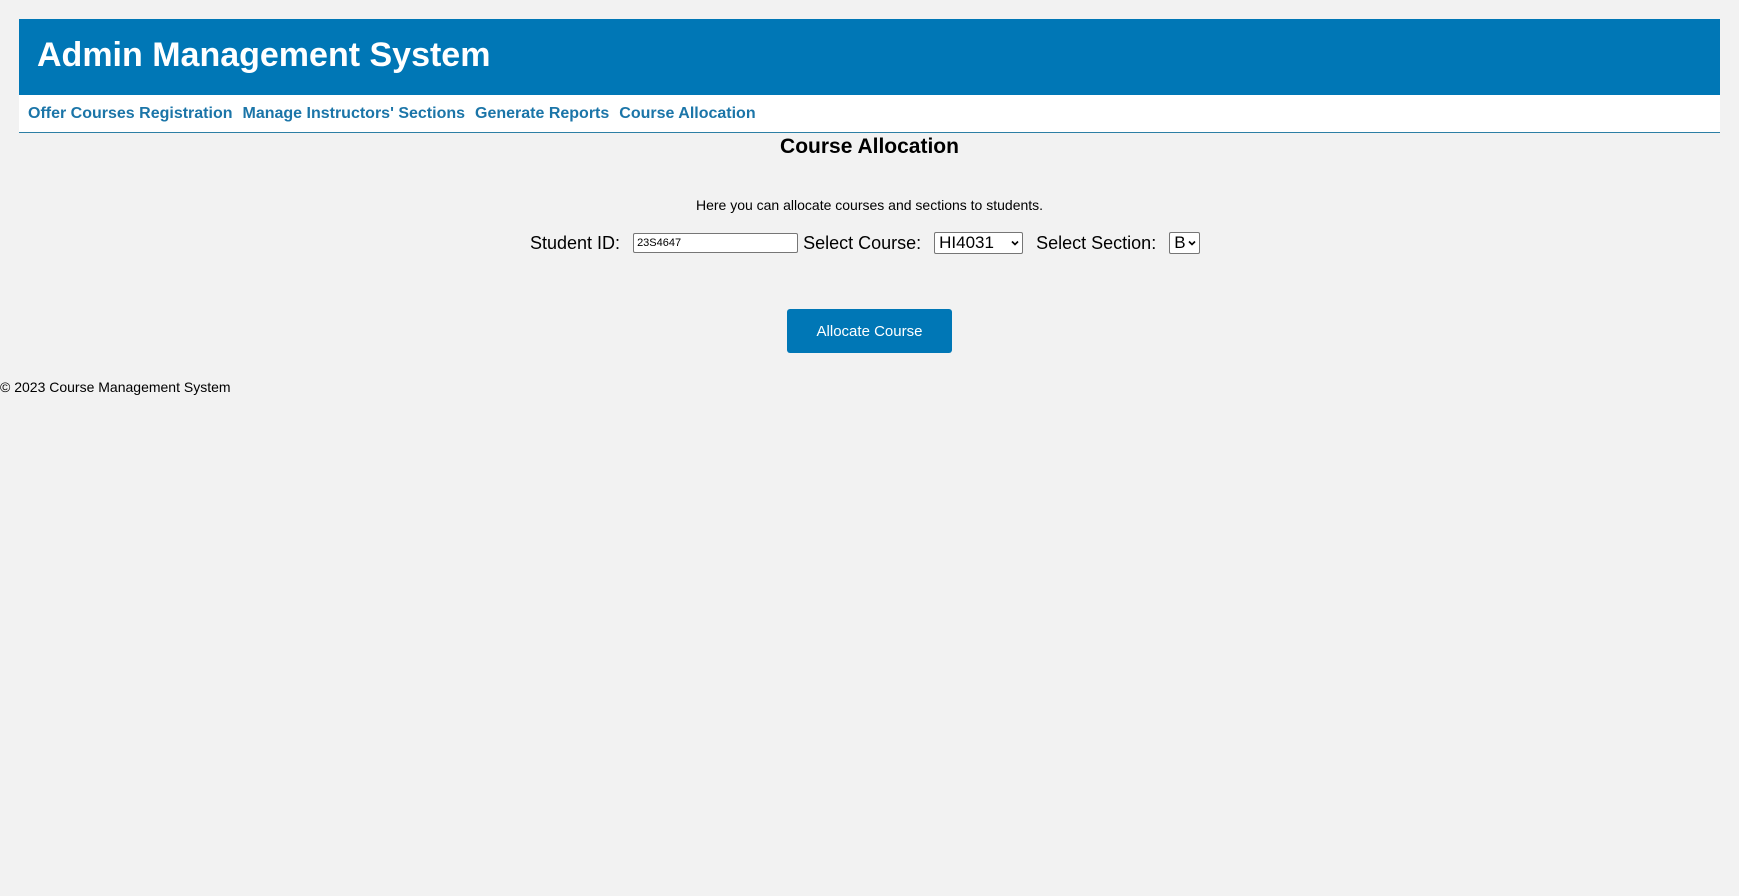  Describe the element at coordinates (862, 242) in the screenshot. I see `course-select-label: Select Course:` at that location.